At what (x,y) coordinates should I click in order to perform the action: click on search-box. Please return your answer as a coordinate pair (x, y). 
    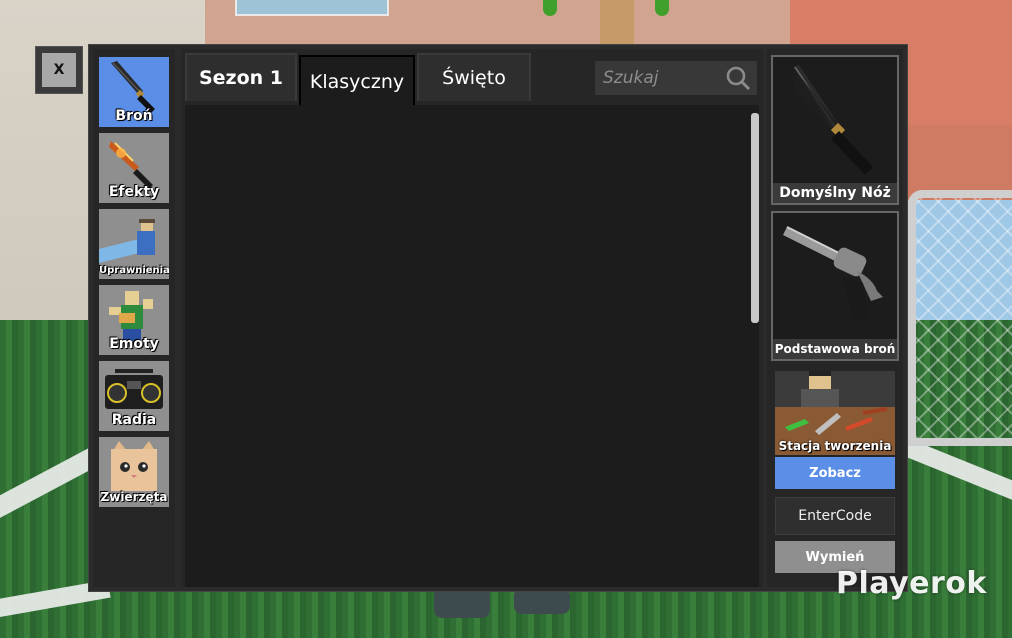
    Looking at the image, I should click on (676, 78).